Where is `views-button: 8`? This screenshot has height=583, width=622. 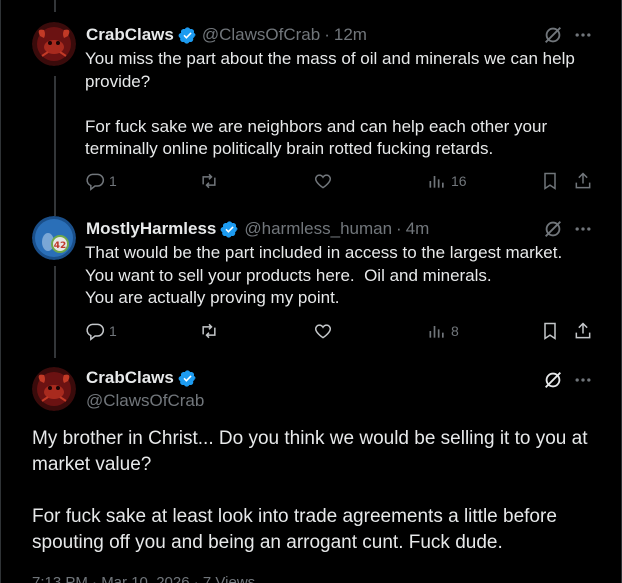
views-button: 8 is located at coordinates (443, 331).